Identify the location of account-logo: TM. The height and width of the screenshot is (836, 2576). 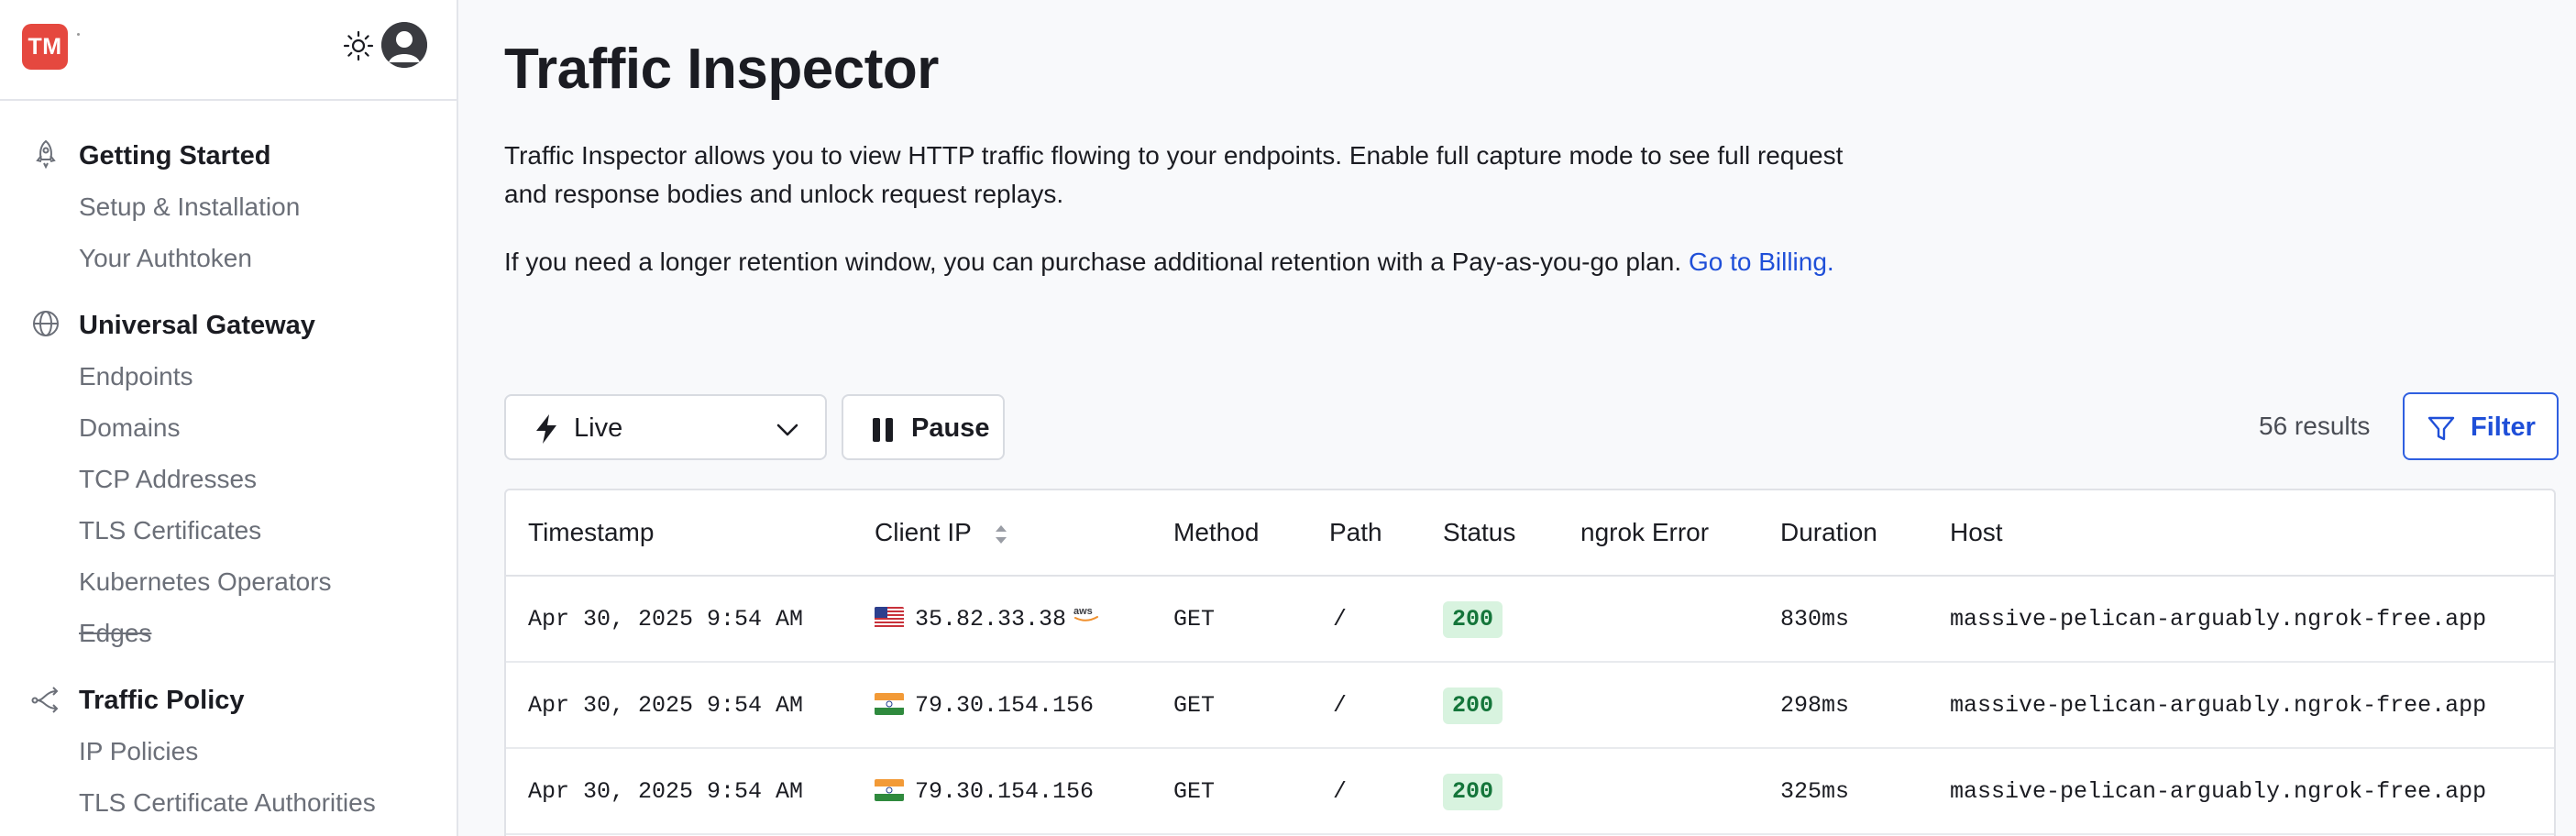
(45, 47).